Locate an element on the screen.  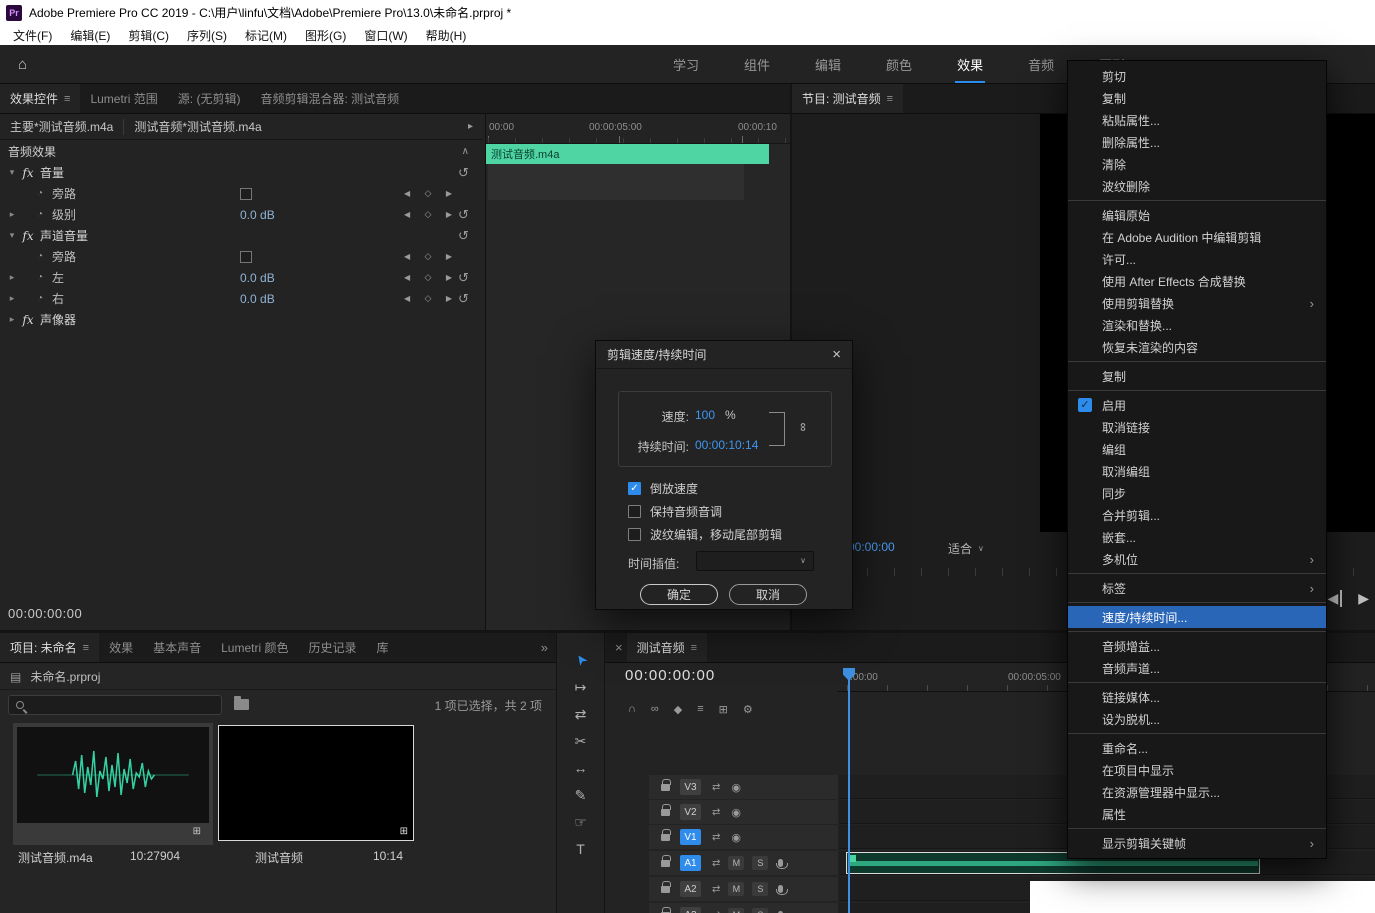
menubar-item-5: 图形(G) is located at coordinates (325, 35).